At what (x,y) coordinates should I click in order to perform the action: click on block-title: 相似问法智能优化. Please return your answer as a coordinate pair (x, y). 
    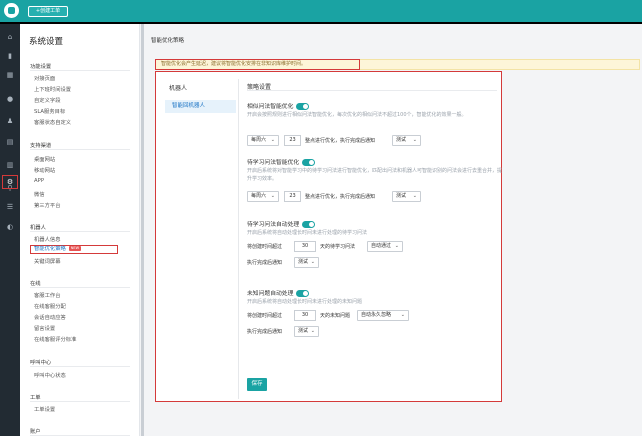
    Looking at the image, I should click on (278, 105).